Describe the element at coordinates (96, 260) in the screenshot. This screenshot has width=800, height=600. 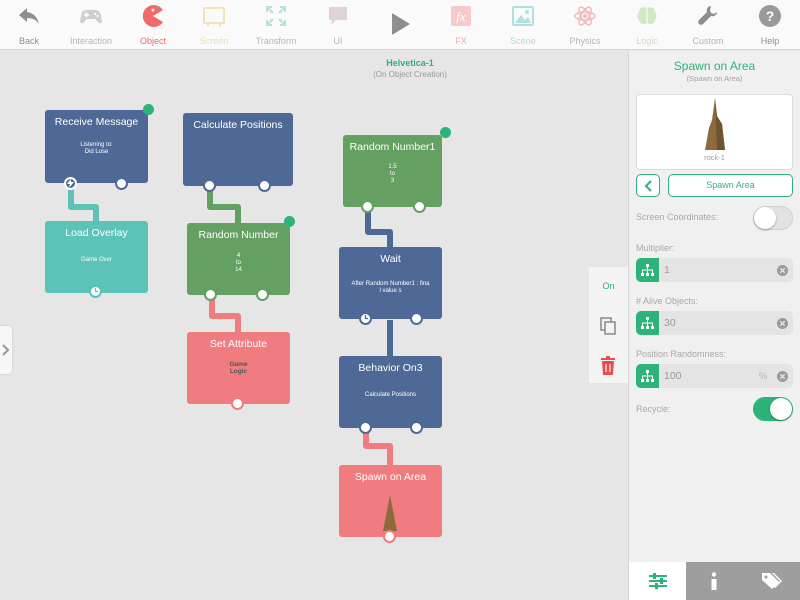
I see `node-body: Game Over` at that location.